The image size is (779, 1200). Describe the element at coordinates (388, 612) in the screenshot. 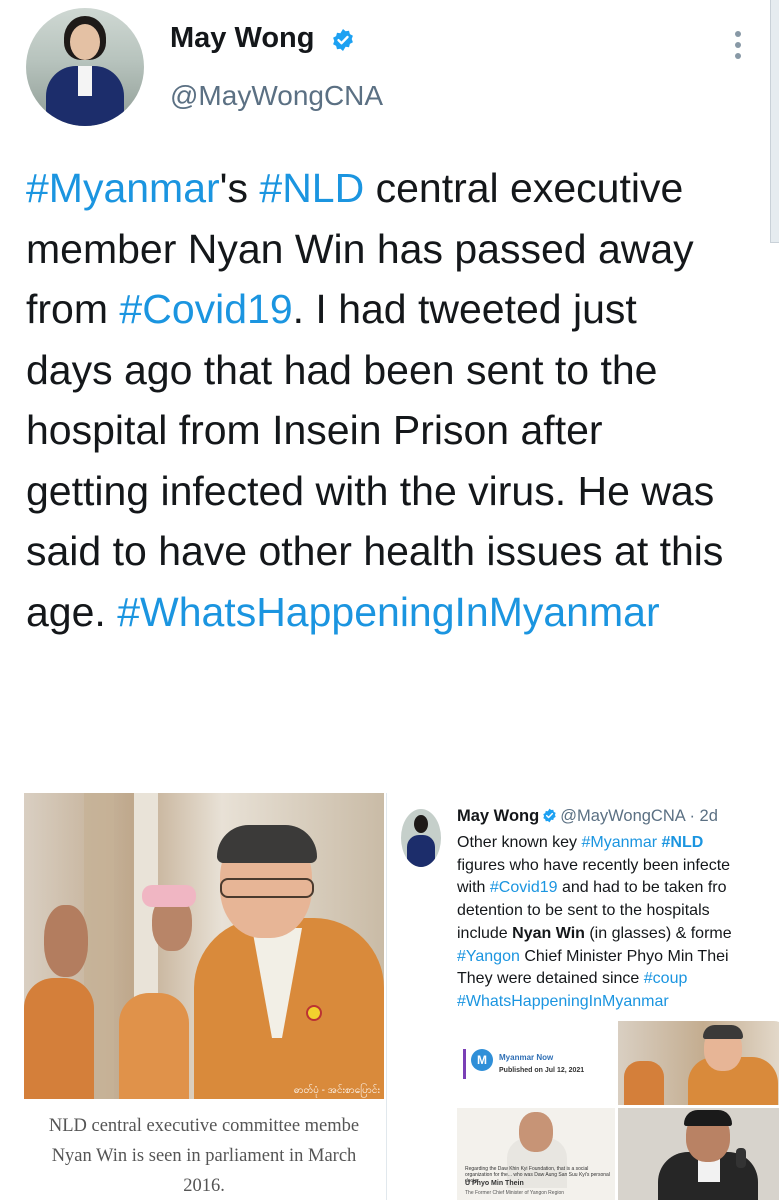

I see `hashtag-link: #WhatsHappeningInMyanmar` at that location.